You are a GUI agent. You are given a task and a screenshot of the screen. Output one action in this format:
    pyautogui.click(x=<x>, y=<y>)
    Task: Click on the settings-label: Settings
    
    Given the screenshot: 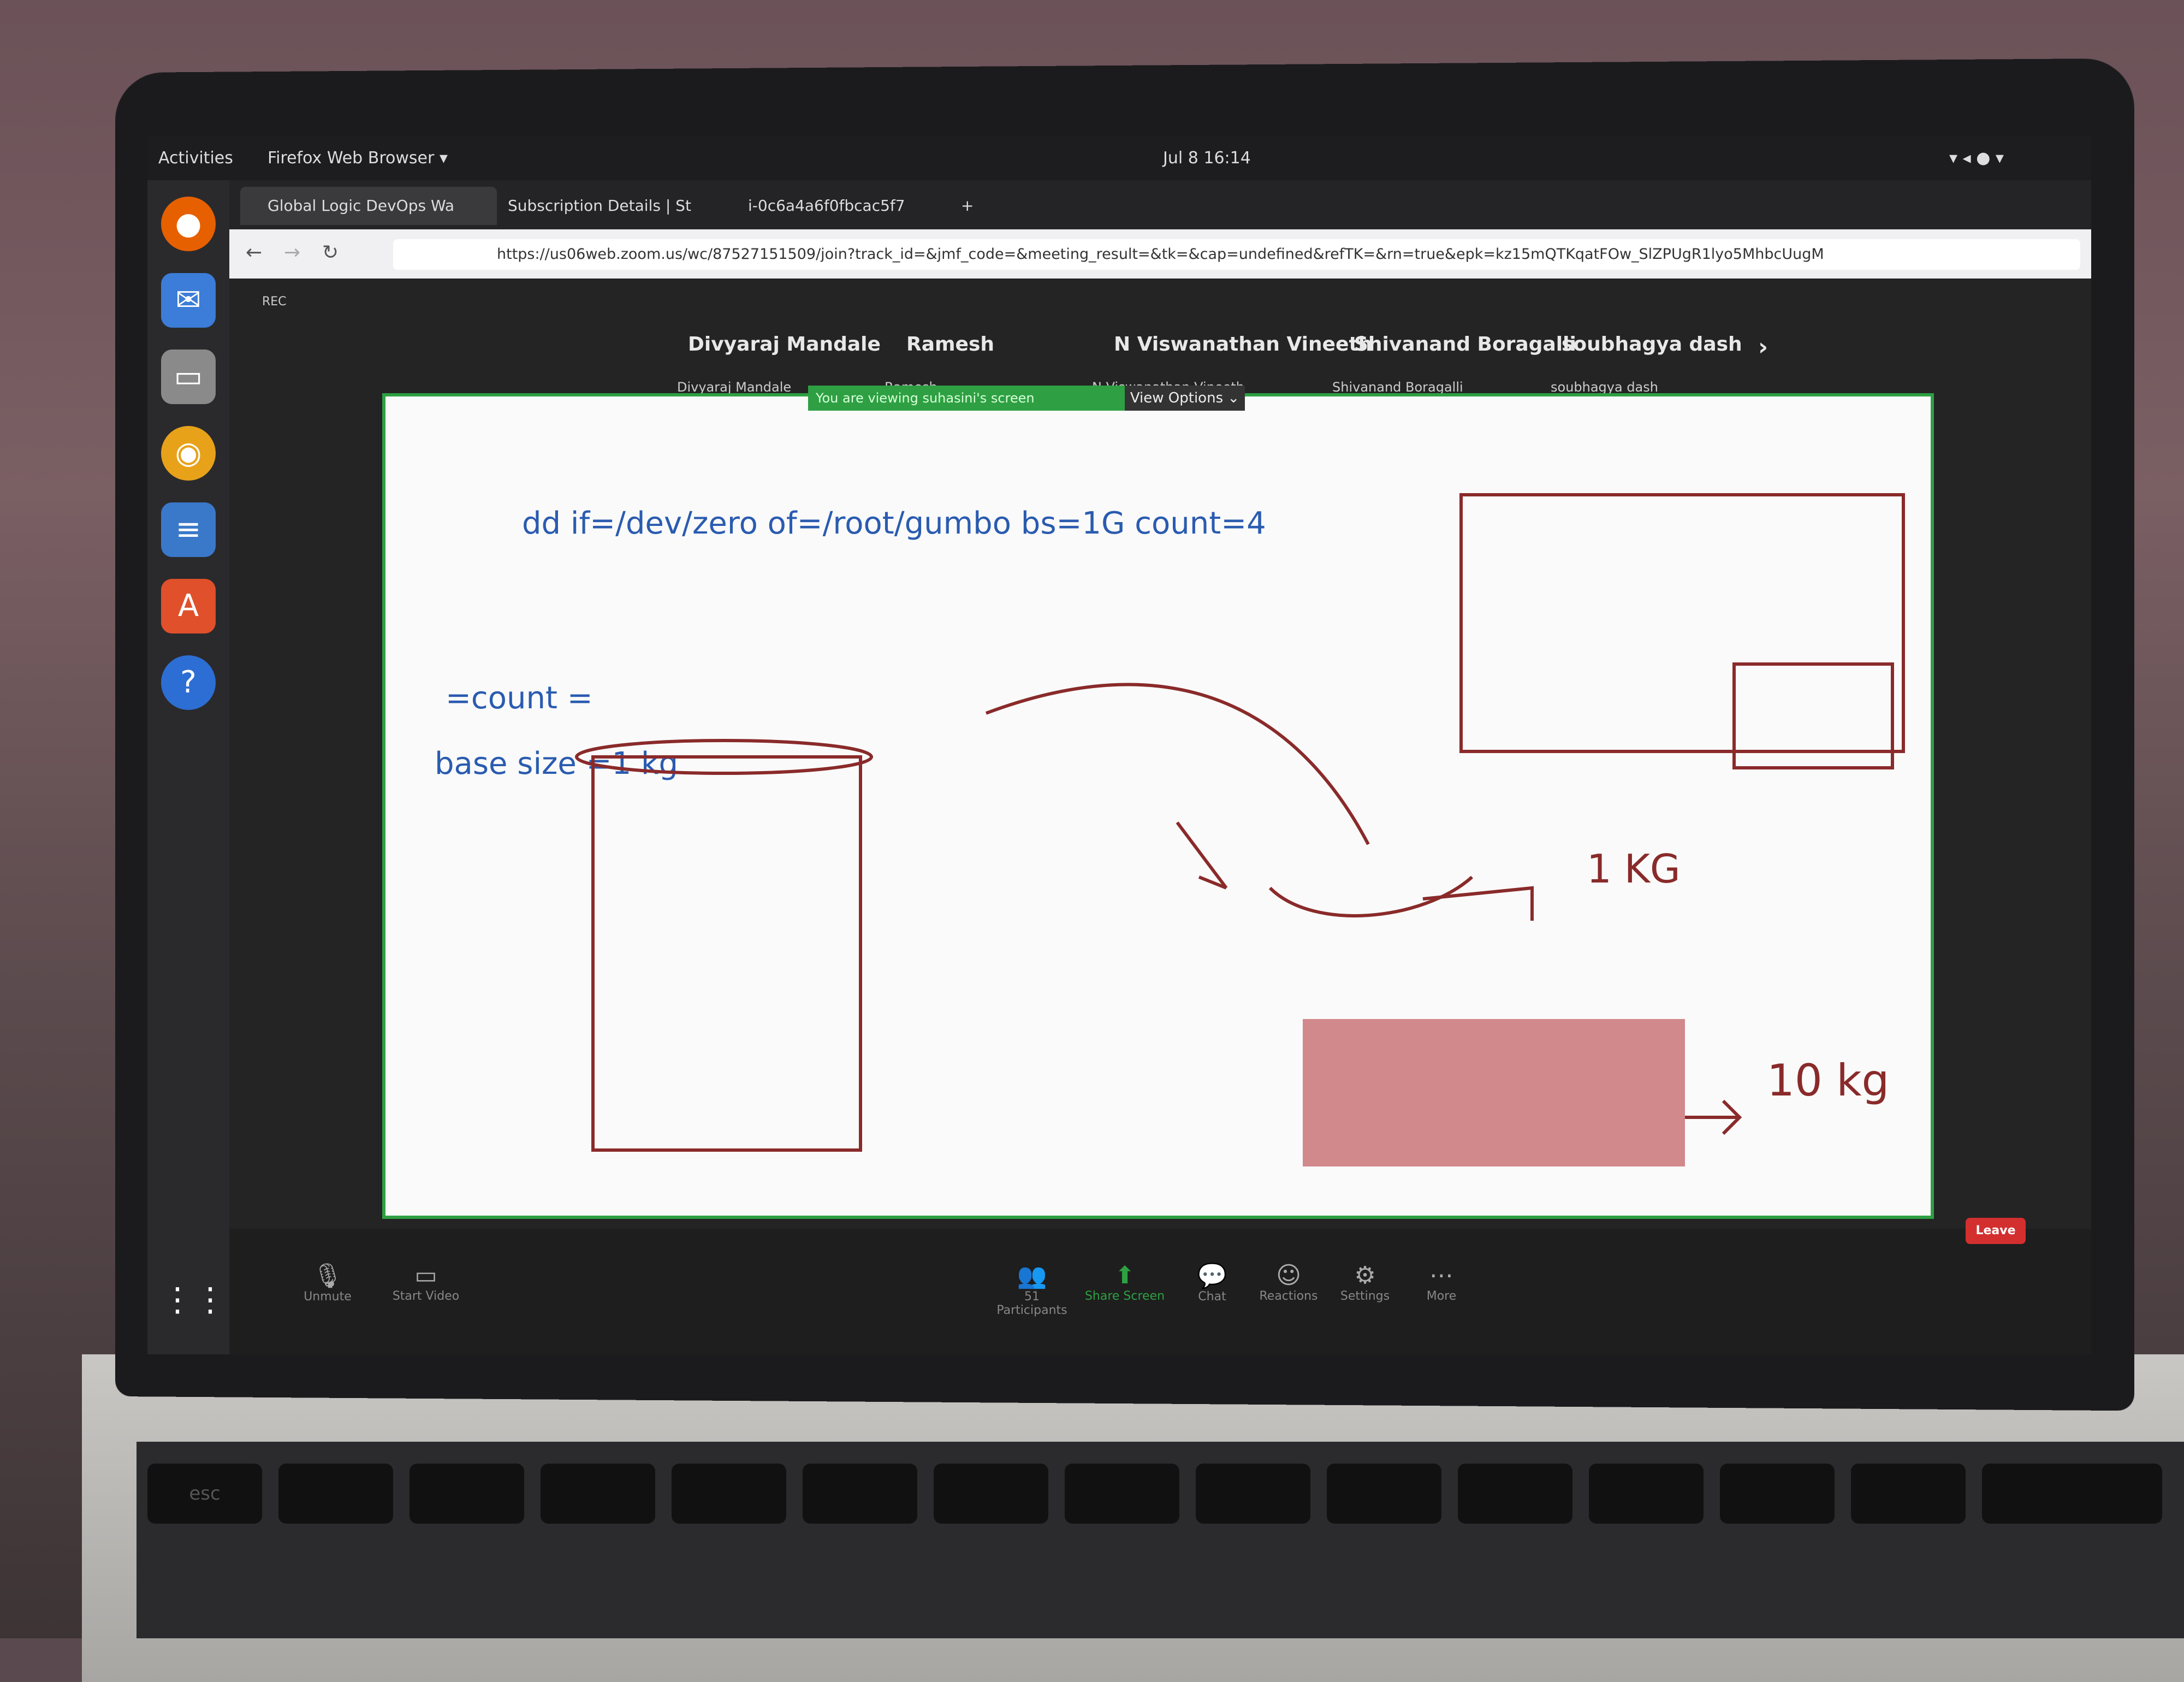 What is the action you would take?
    pyautogui.click(x=1365, y=1296)
    